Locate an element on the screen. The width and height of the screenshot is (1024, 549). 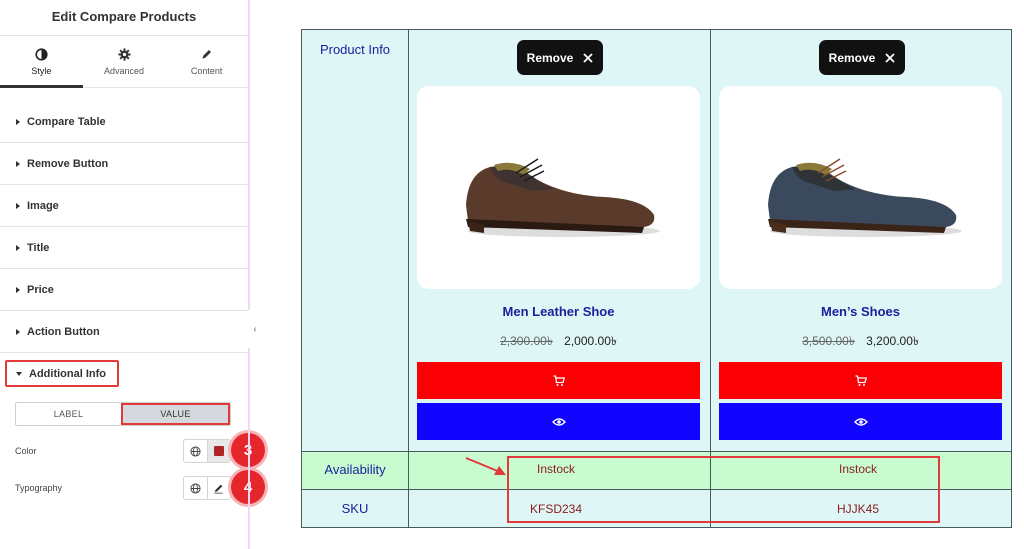
collapse-panel-button: ‹ is located at coordinates (255, 329).